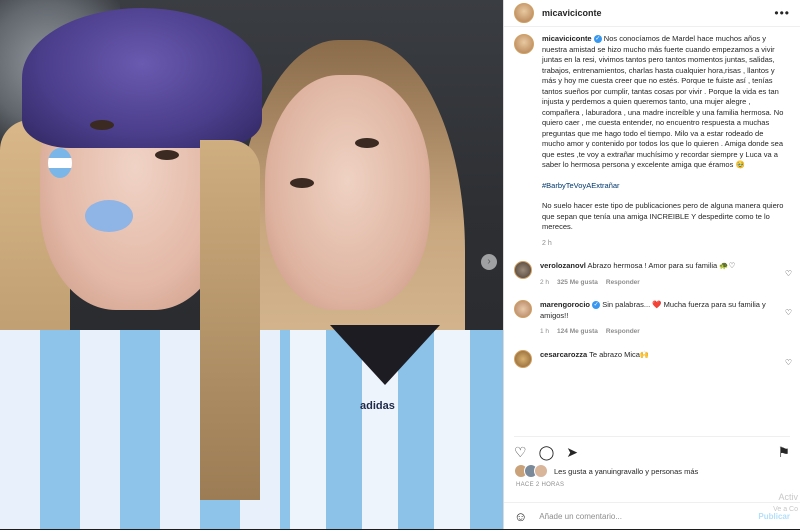  What do you see at coordinates (782, 13) in the screenshot?
I see `more-icon: •••` at bounding box center [782, 13].